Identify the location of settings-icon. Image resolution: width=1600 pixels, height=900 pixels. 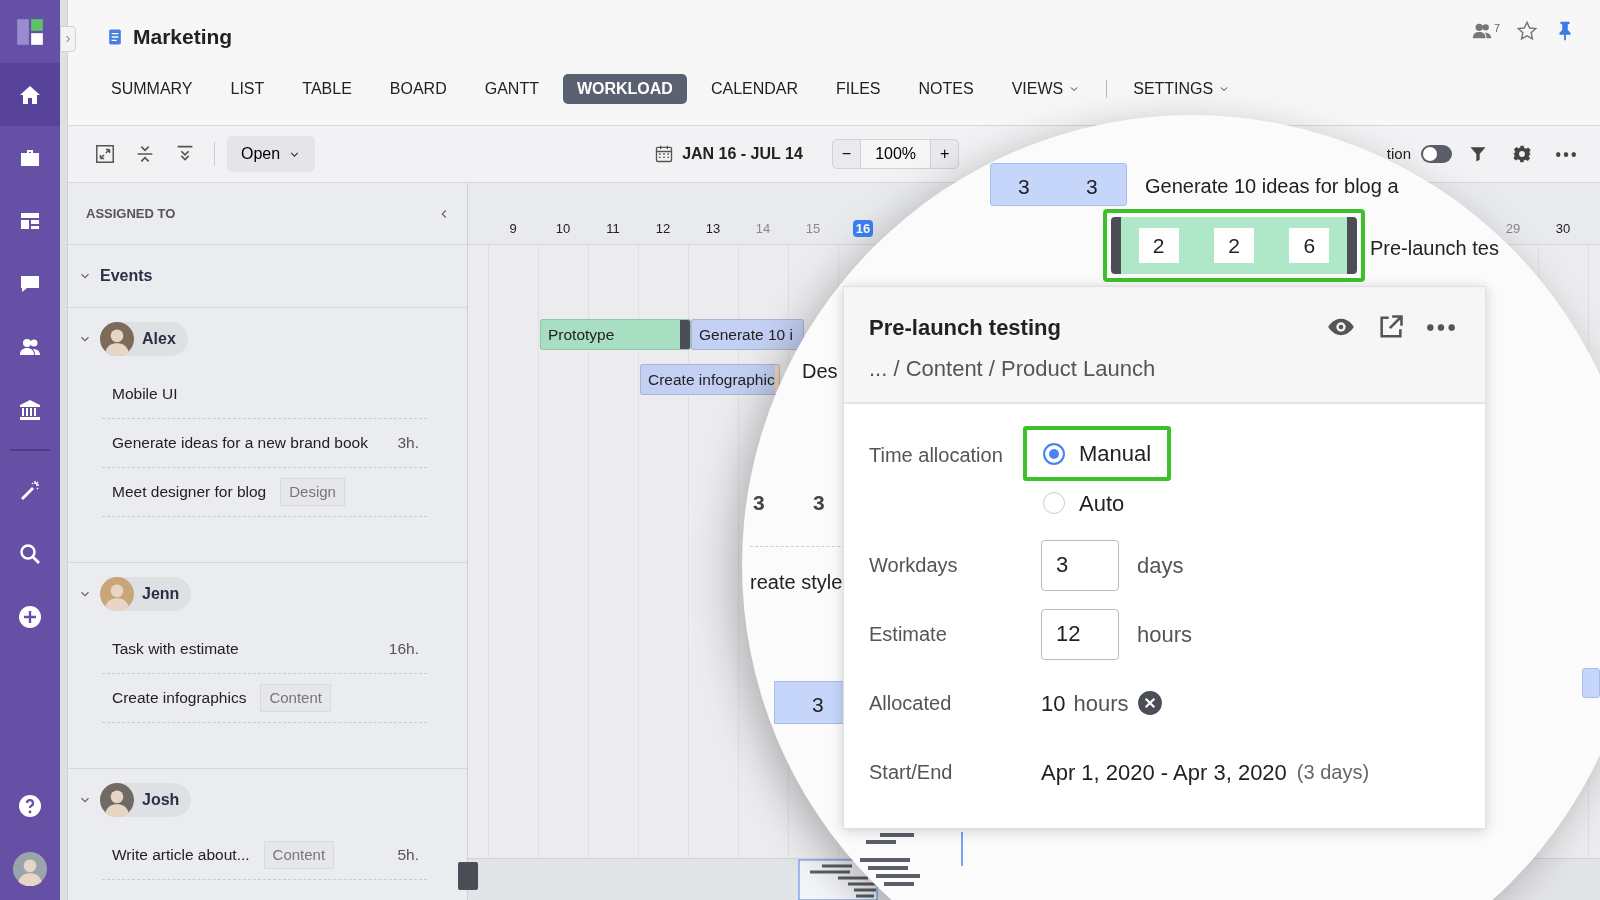
(1522, 154).